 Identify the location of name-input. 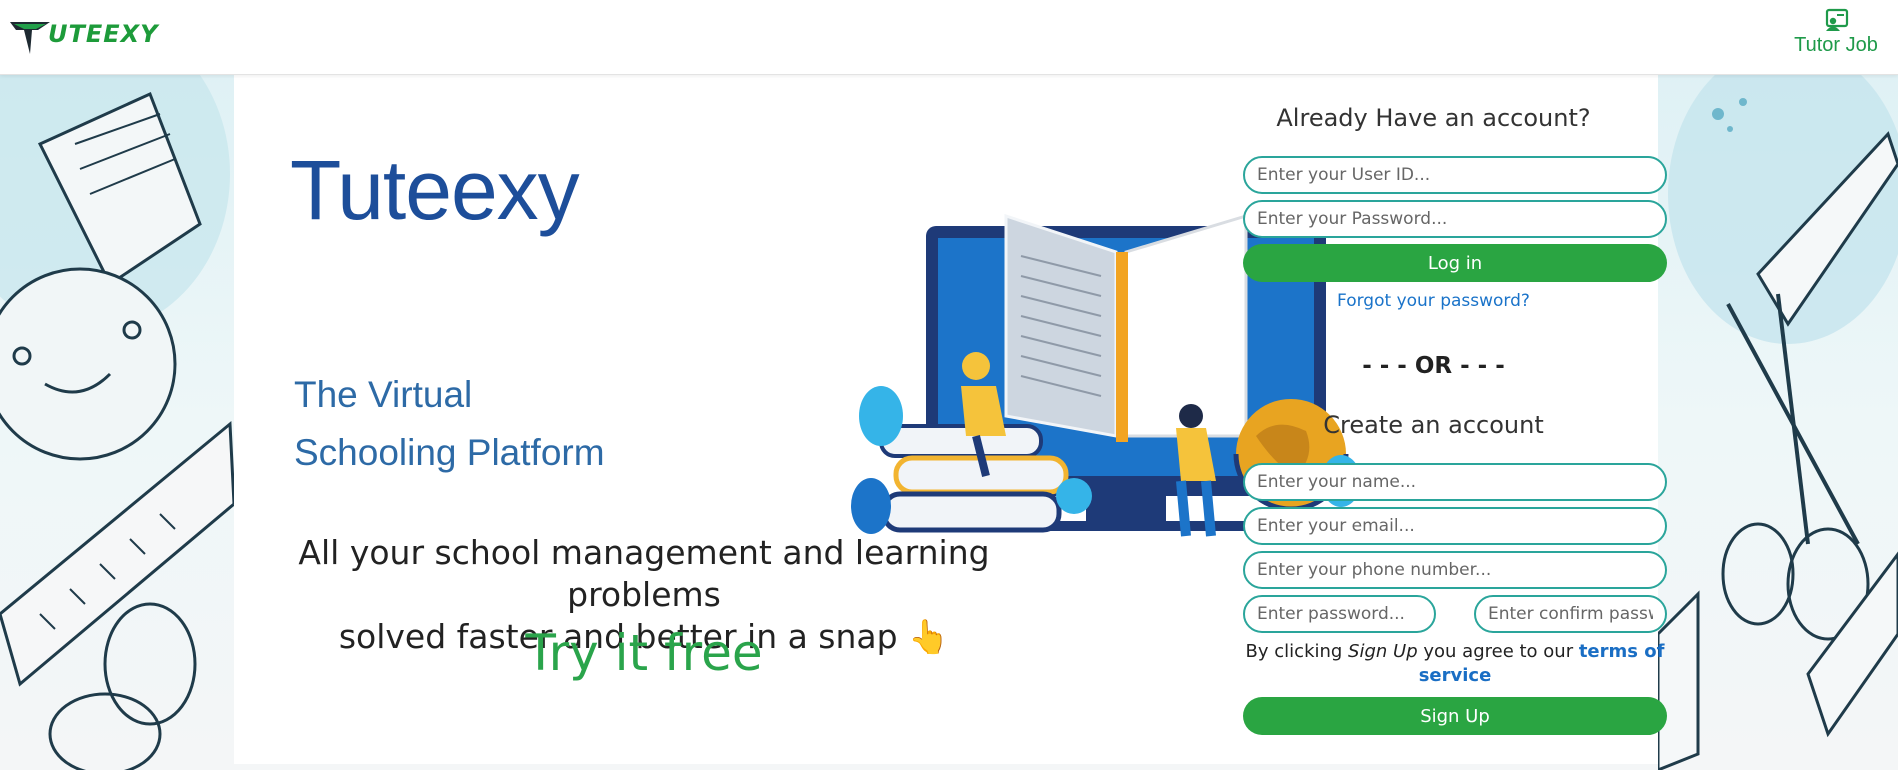
(1455, 482).